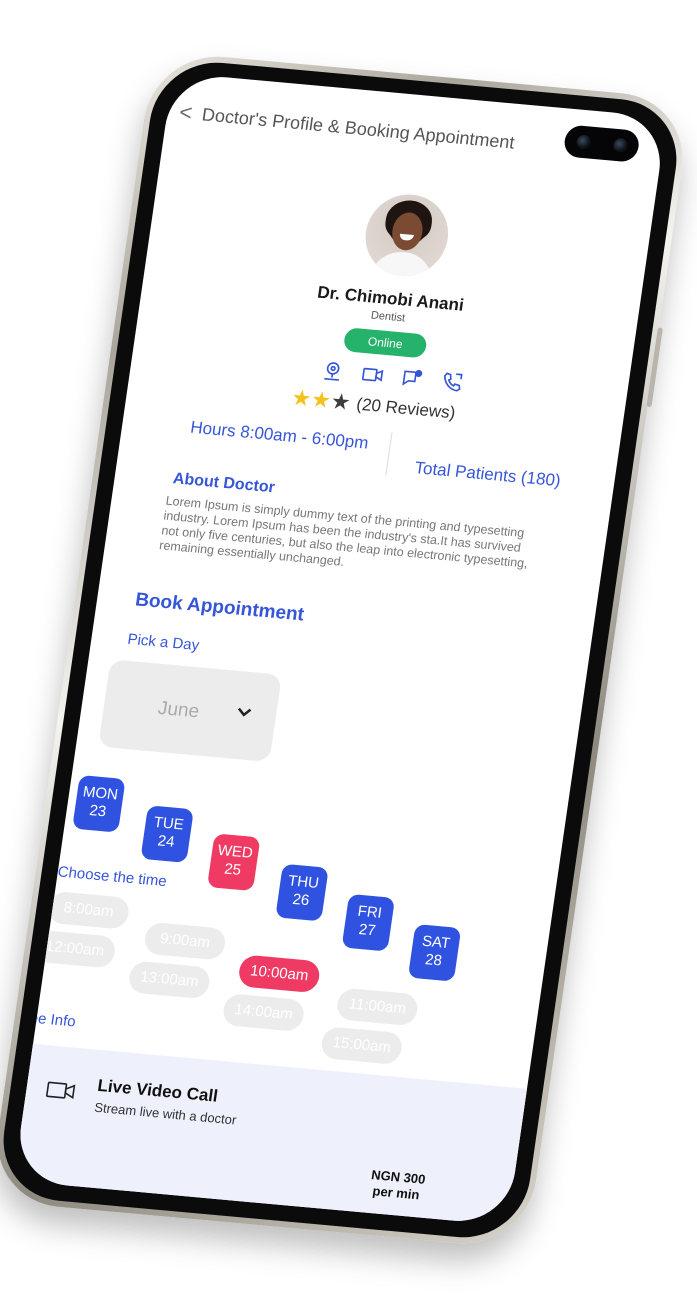  Describe the element at coordinates (185, 941) in the screenshot. I see `time-slot: 9:00am` at that location.